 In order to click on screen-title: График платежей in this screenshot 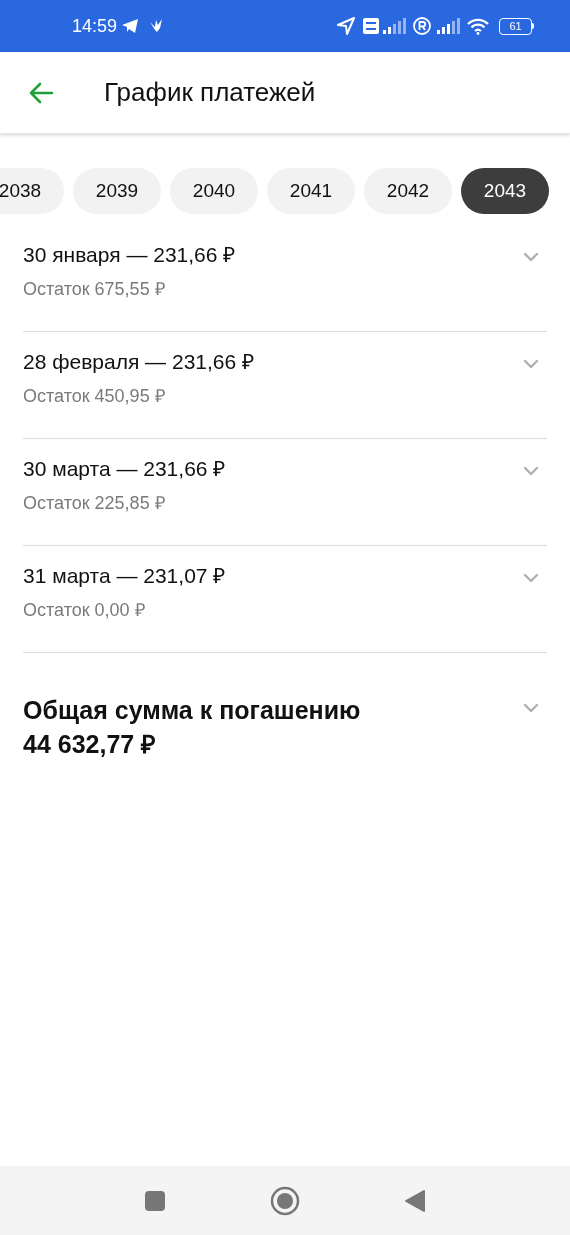, I will do `click(210, 92)`.